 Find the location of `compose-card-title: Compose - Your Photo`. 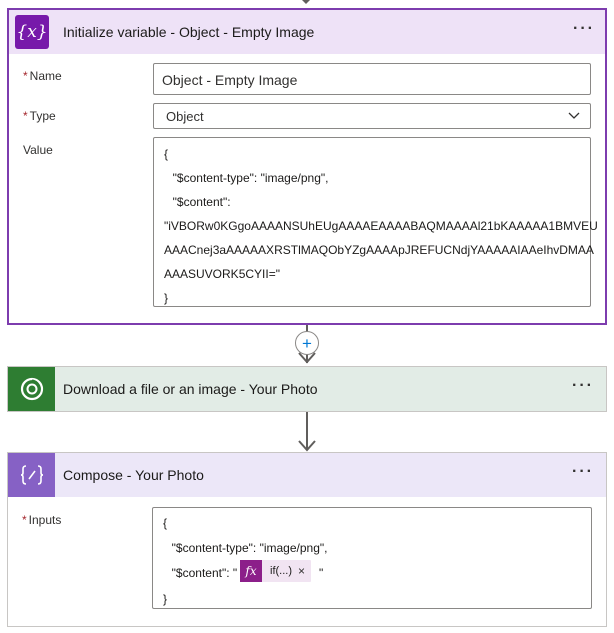

compose-card-title: Compose - Your Photo is located at coordinates (133, 475).